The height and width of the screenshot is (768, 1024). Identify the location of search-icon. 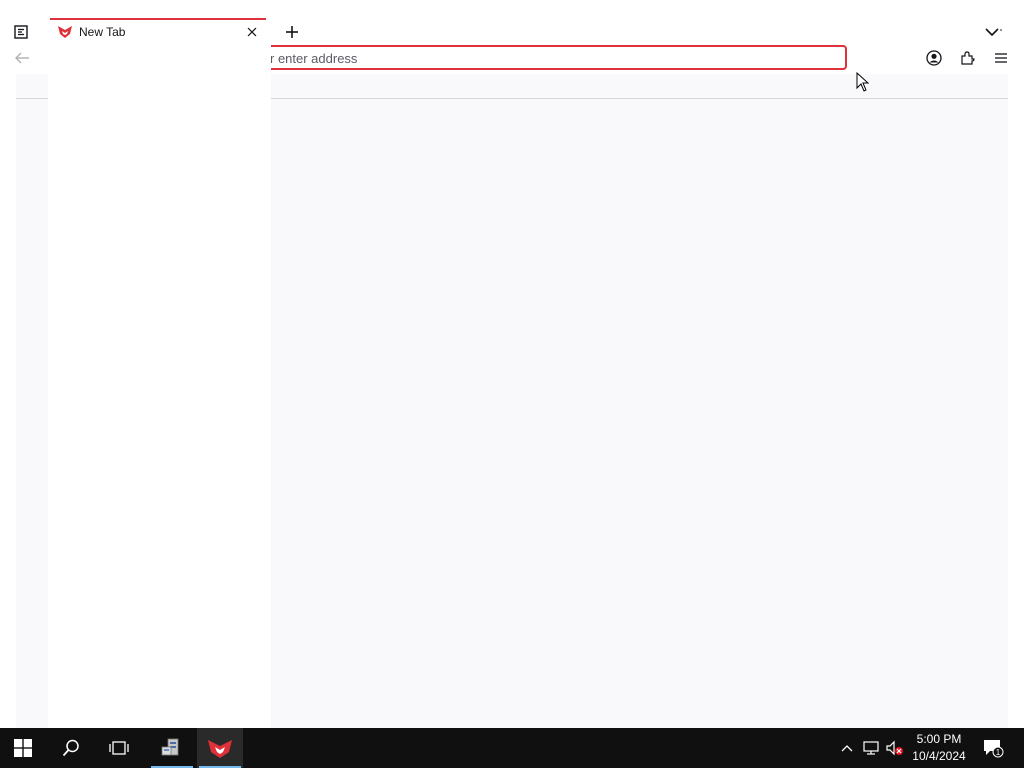
(71, 748).